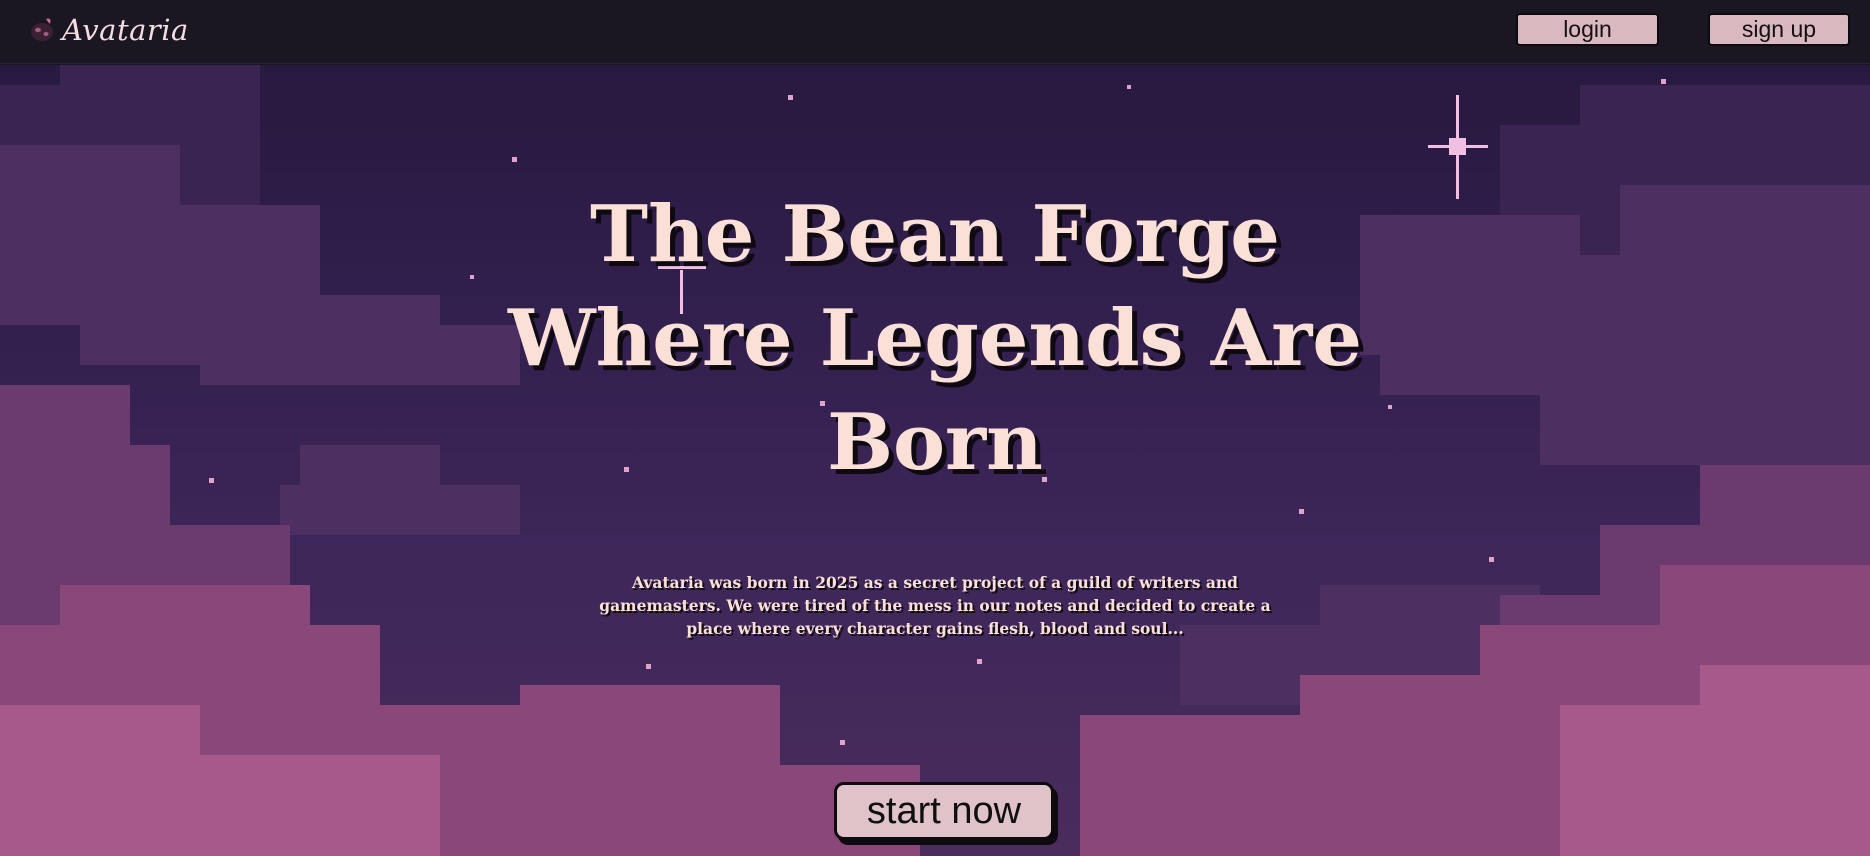 Image resolution: width=1870 pixels, height=856 pixels. I want to click on brand-name: Avataria, so click(125, 30).